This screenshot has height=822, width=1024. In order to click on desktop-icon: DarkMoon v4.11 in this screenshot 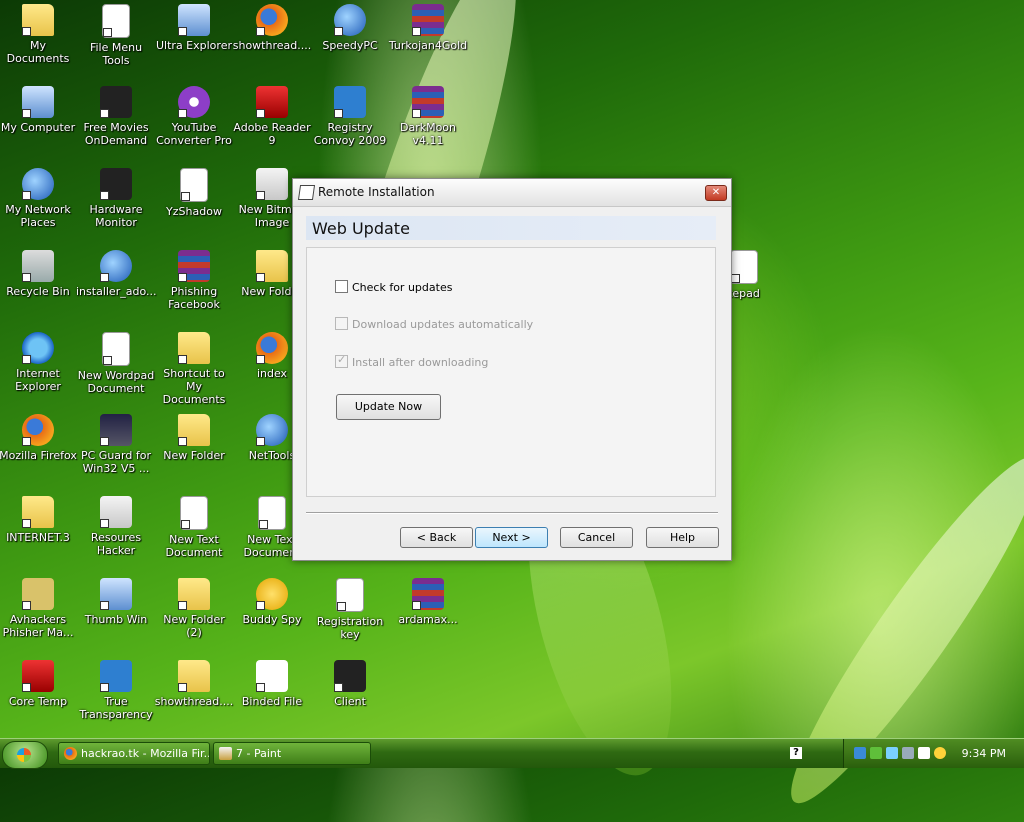, I will do `click(428, 126)`.